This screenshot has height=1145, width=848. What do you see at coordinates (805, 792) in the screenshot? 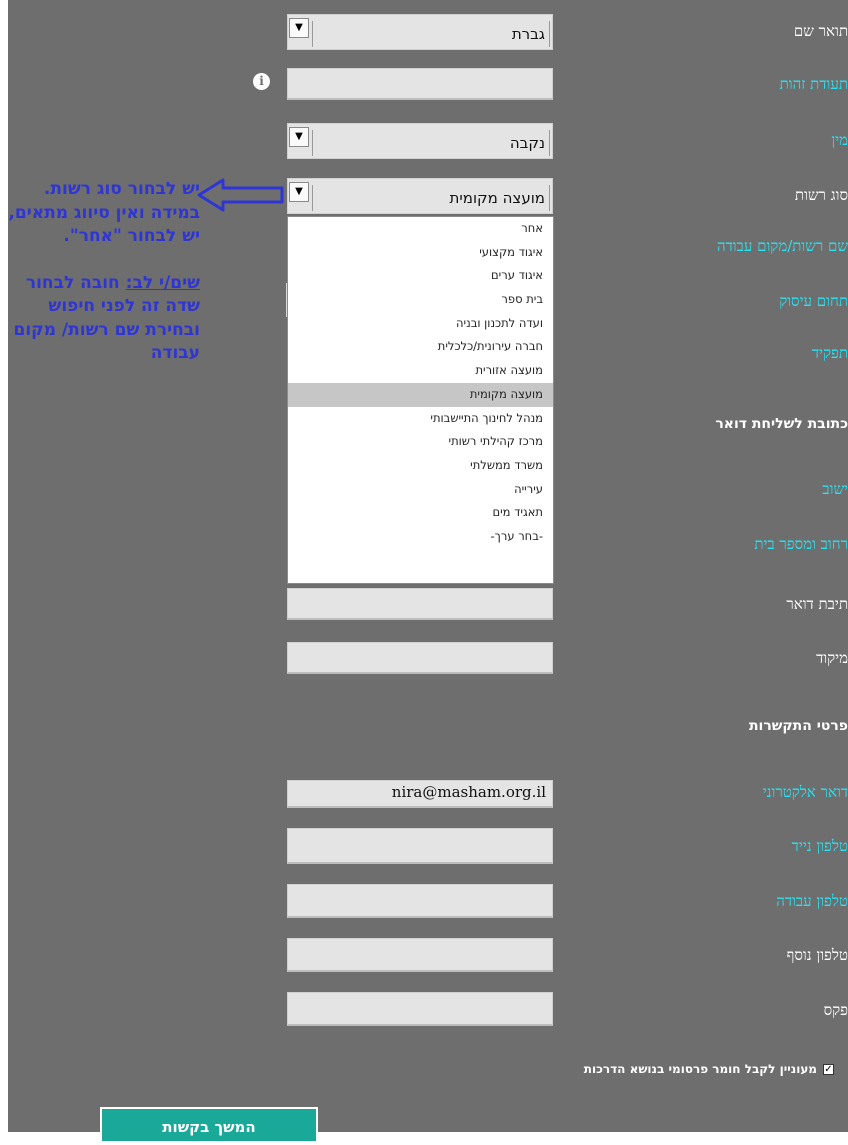
I see `email-label: דואר אלקטרוני` at bounding box center [805, 792].